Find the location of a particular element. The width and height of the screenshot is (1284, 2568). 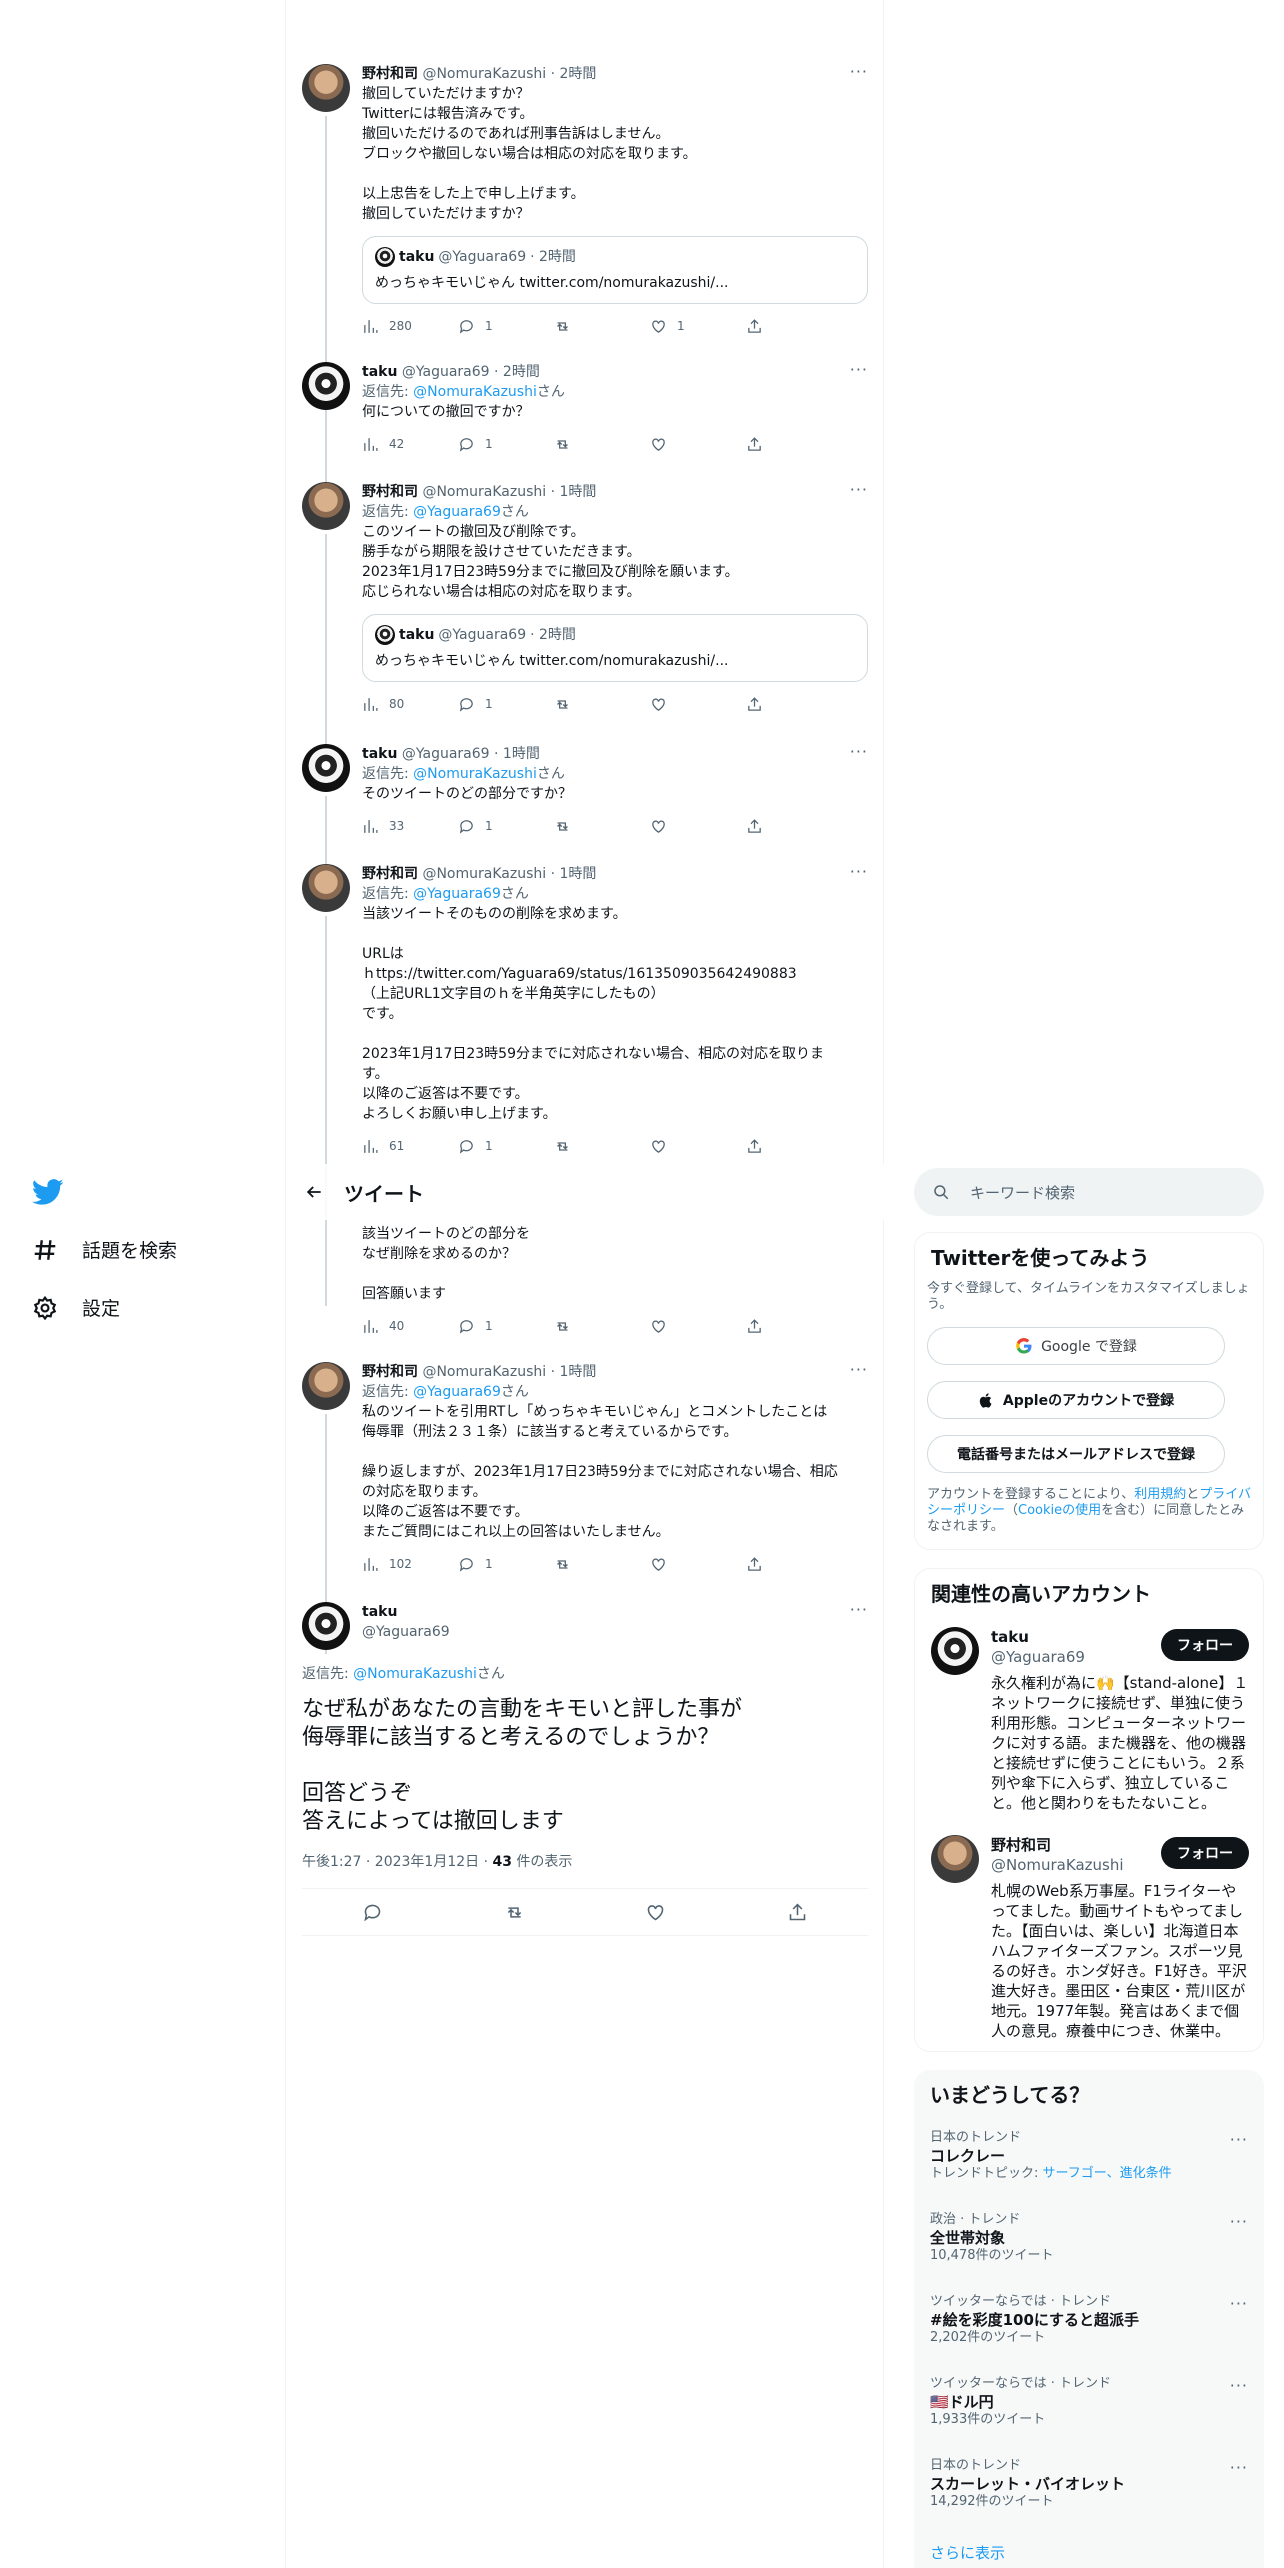

retweet-icon is located at coordinates (514, 1912).